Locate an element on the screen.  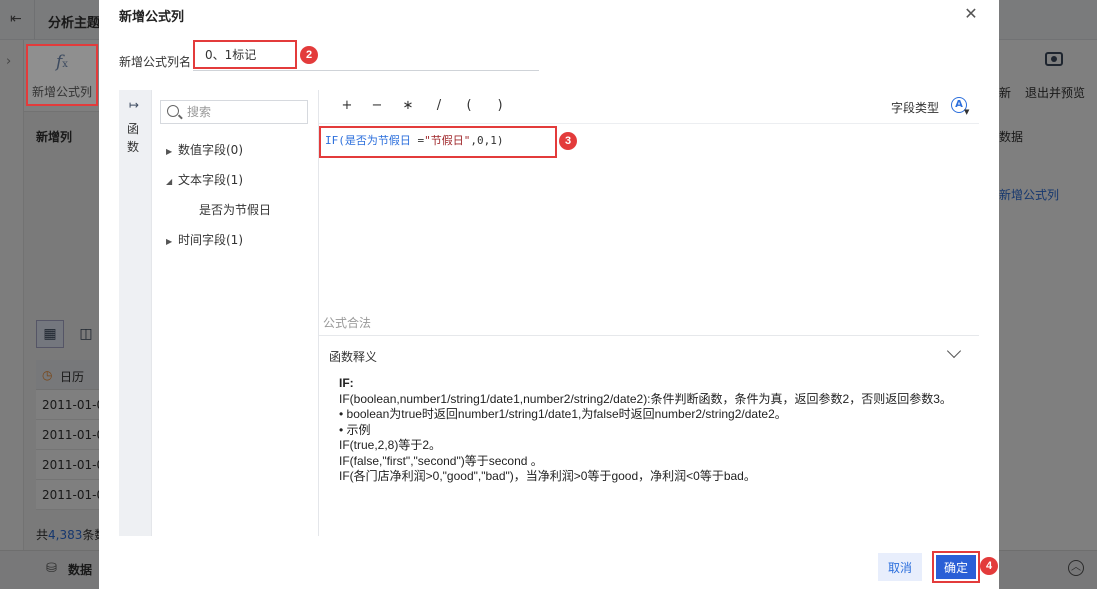
formula-input: IF(是否为节假日 ="节假日",0,1) is located at coordinates (438, 142).